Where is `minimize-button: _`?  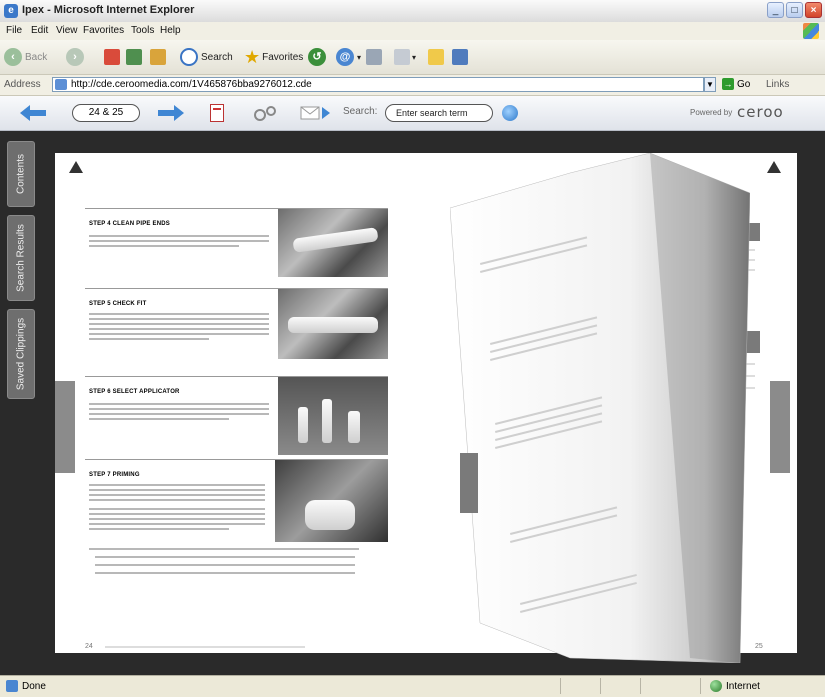 minimize-button: _ is located at coordinates (775, 10).